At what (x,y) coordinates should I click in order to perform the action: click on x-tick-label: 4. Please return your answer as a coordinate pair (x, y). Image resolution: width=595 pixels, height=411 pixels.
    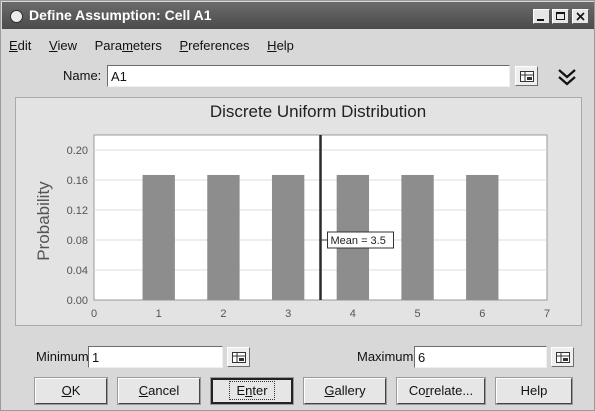
    Looking at the image, I should click on (353, 314).